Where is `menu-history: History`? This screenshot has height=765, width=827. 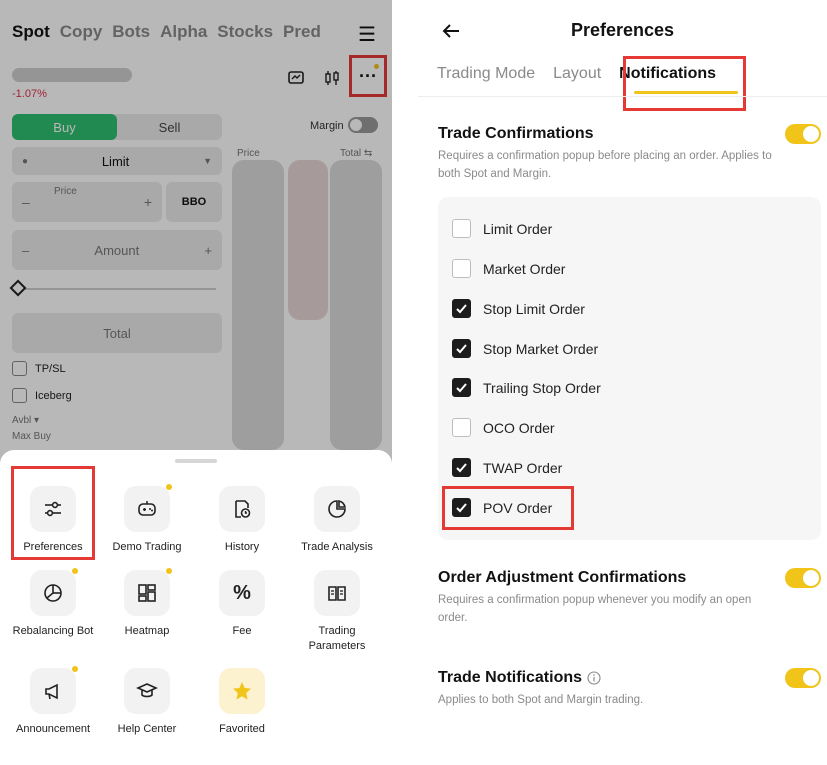 menu-history: History is located at coordinates (242, 520).